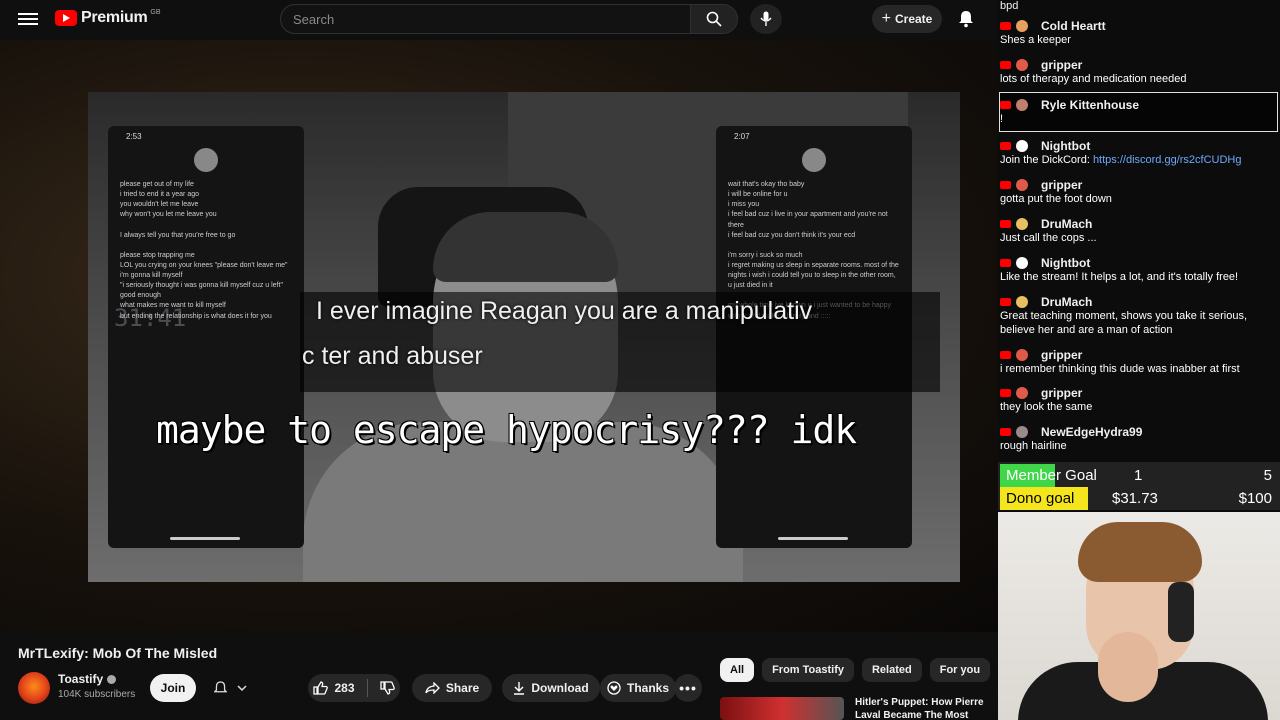 The height and width of the screenshot is (720, 1280). I want to click on chip-for-you: For you, so click(959, 670).